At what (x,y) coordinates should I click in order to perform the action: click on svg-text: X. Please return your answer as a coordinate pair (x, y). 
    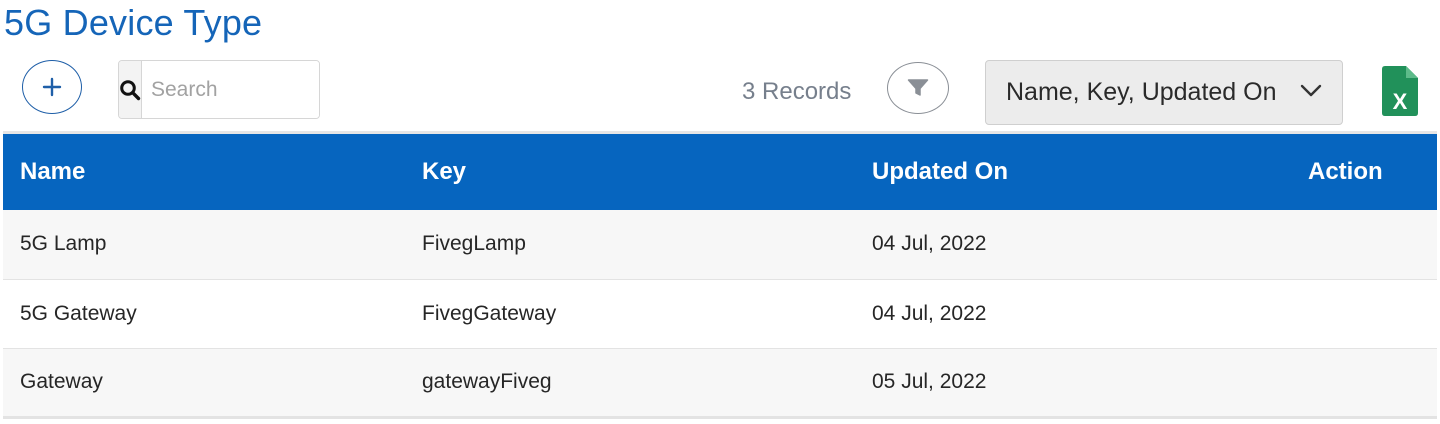
    Looking at the image, I should click on (1400, 101).